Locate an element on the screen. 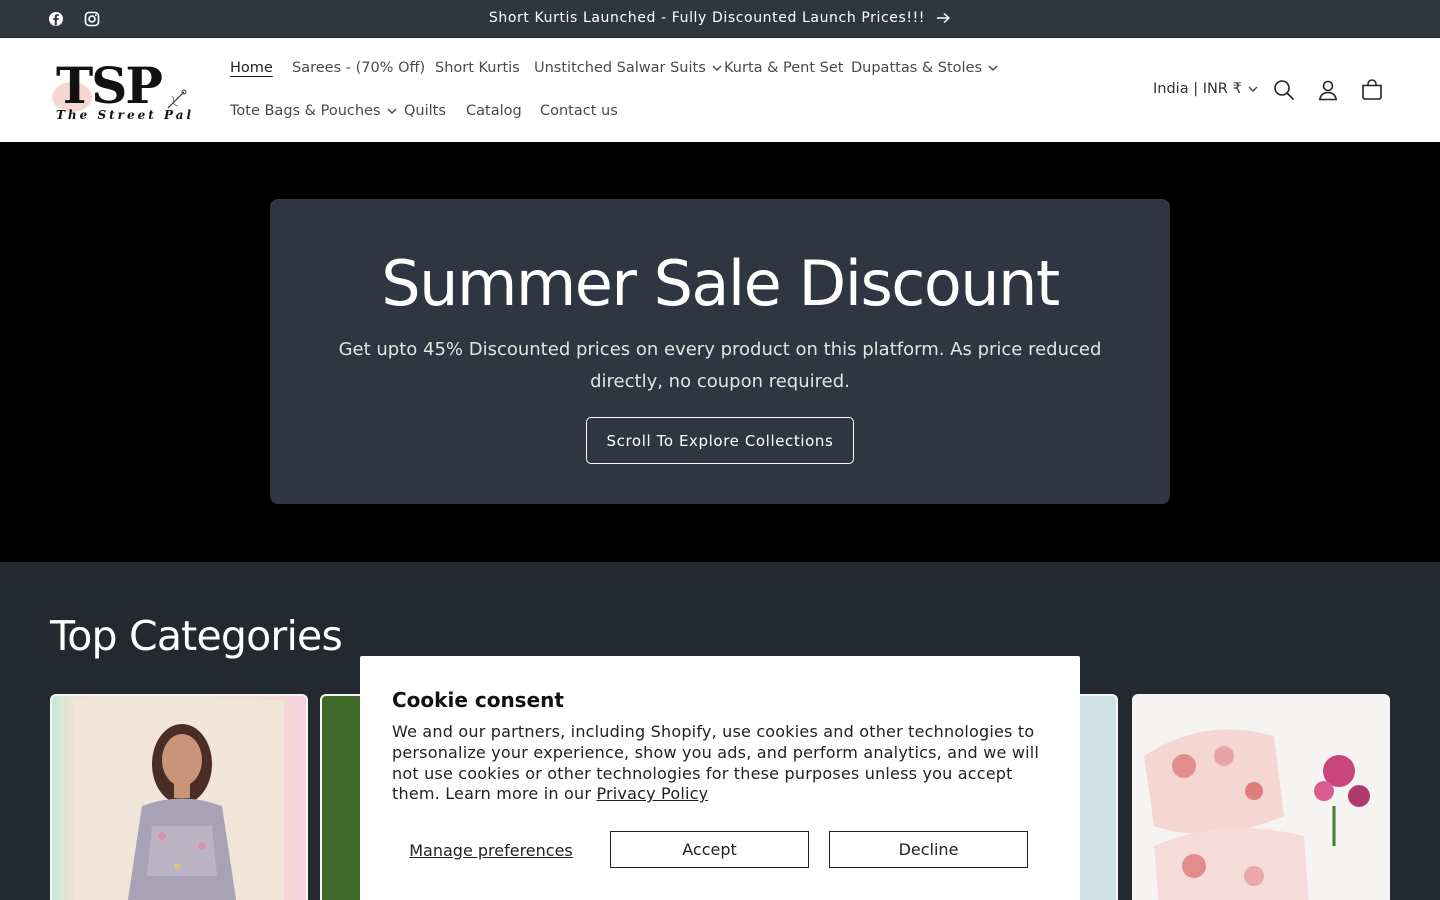 Image resolution: width=1440 pixels, height=900 pixels. nav-tote-bags-pouches: Tote Bags & Pouches is located at coordinates (313, 111).